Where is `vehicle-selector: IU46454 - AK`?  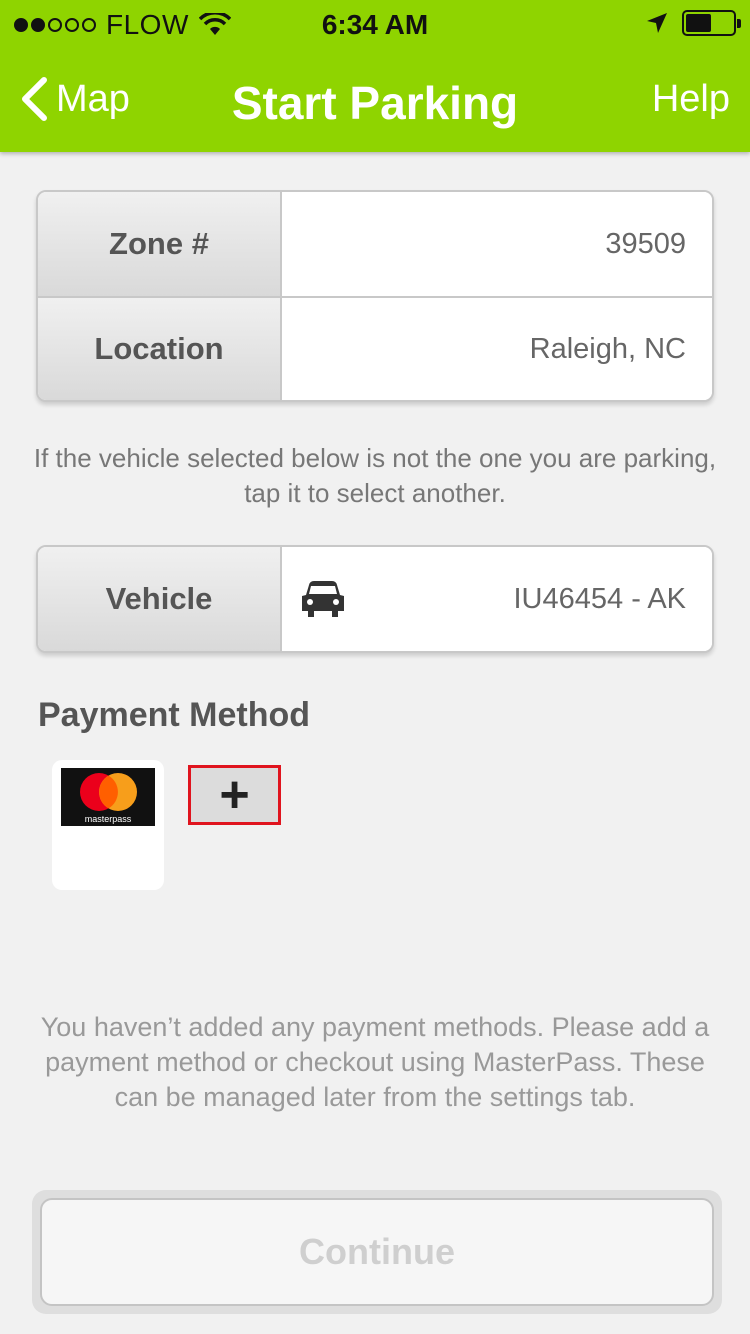
vehicle-selector: IU46454 - AK is located at coordinates (497, 599).